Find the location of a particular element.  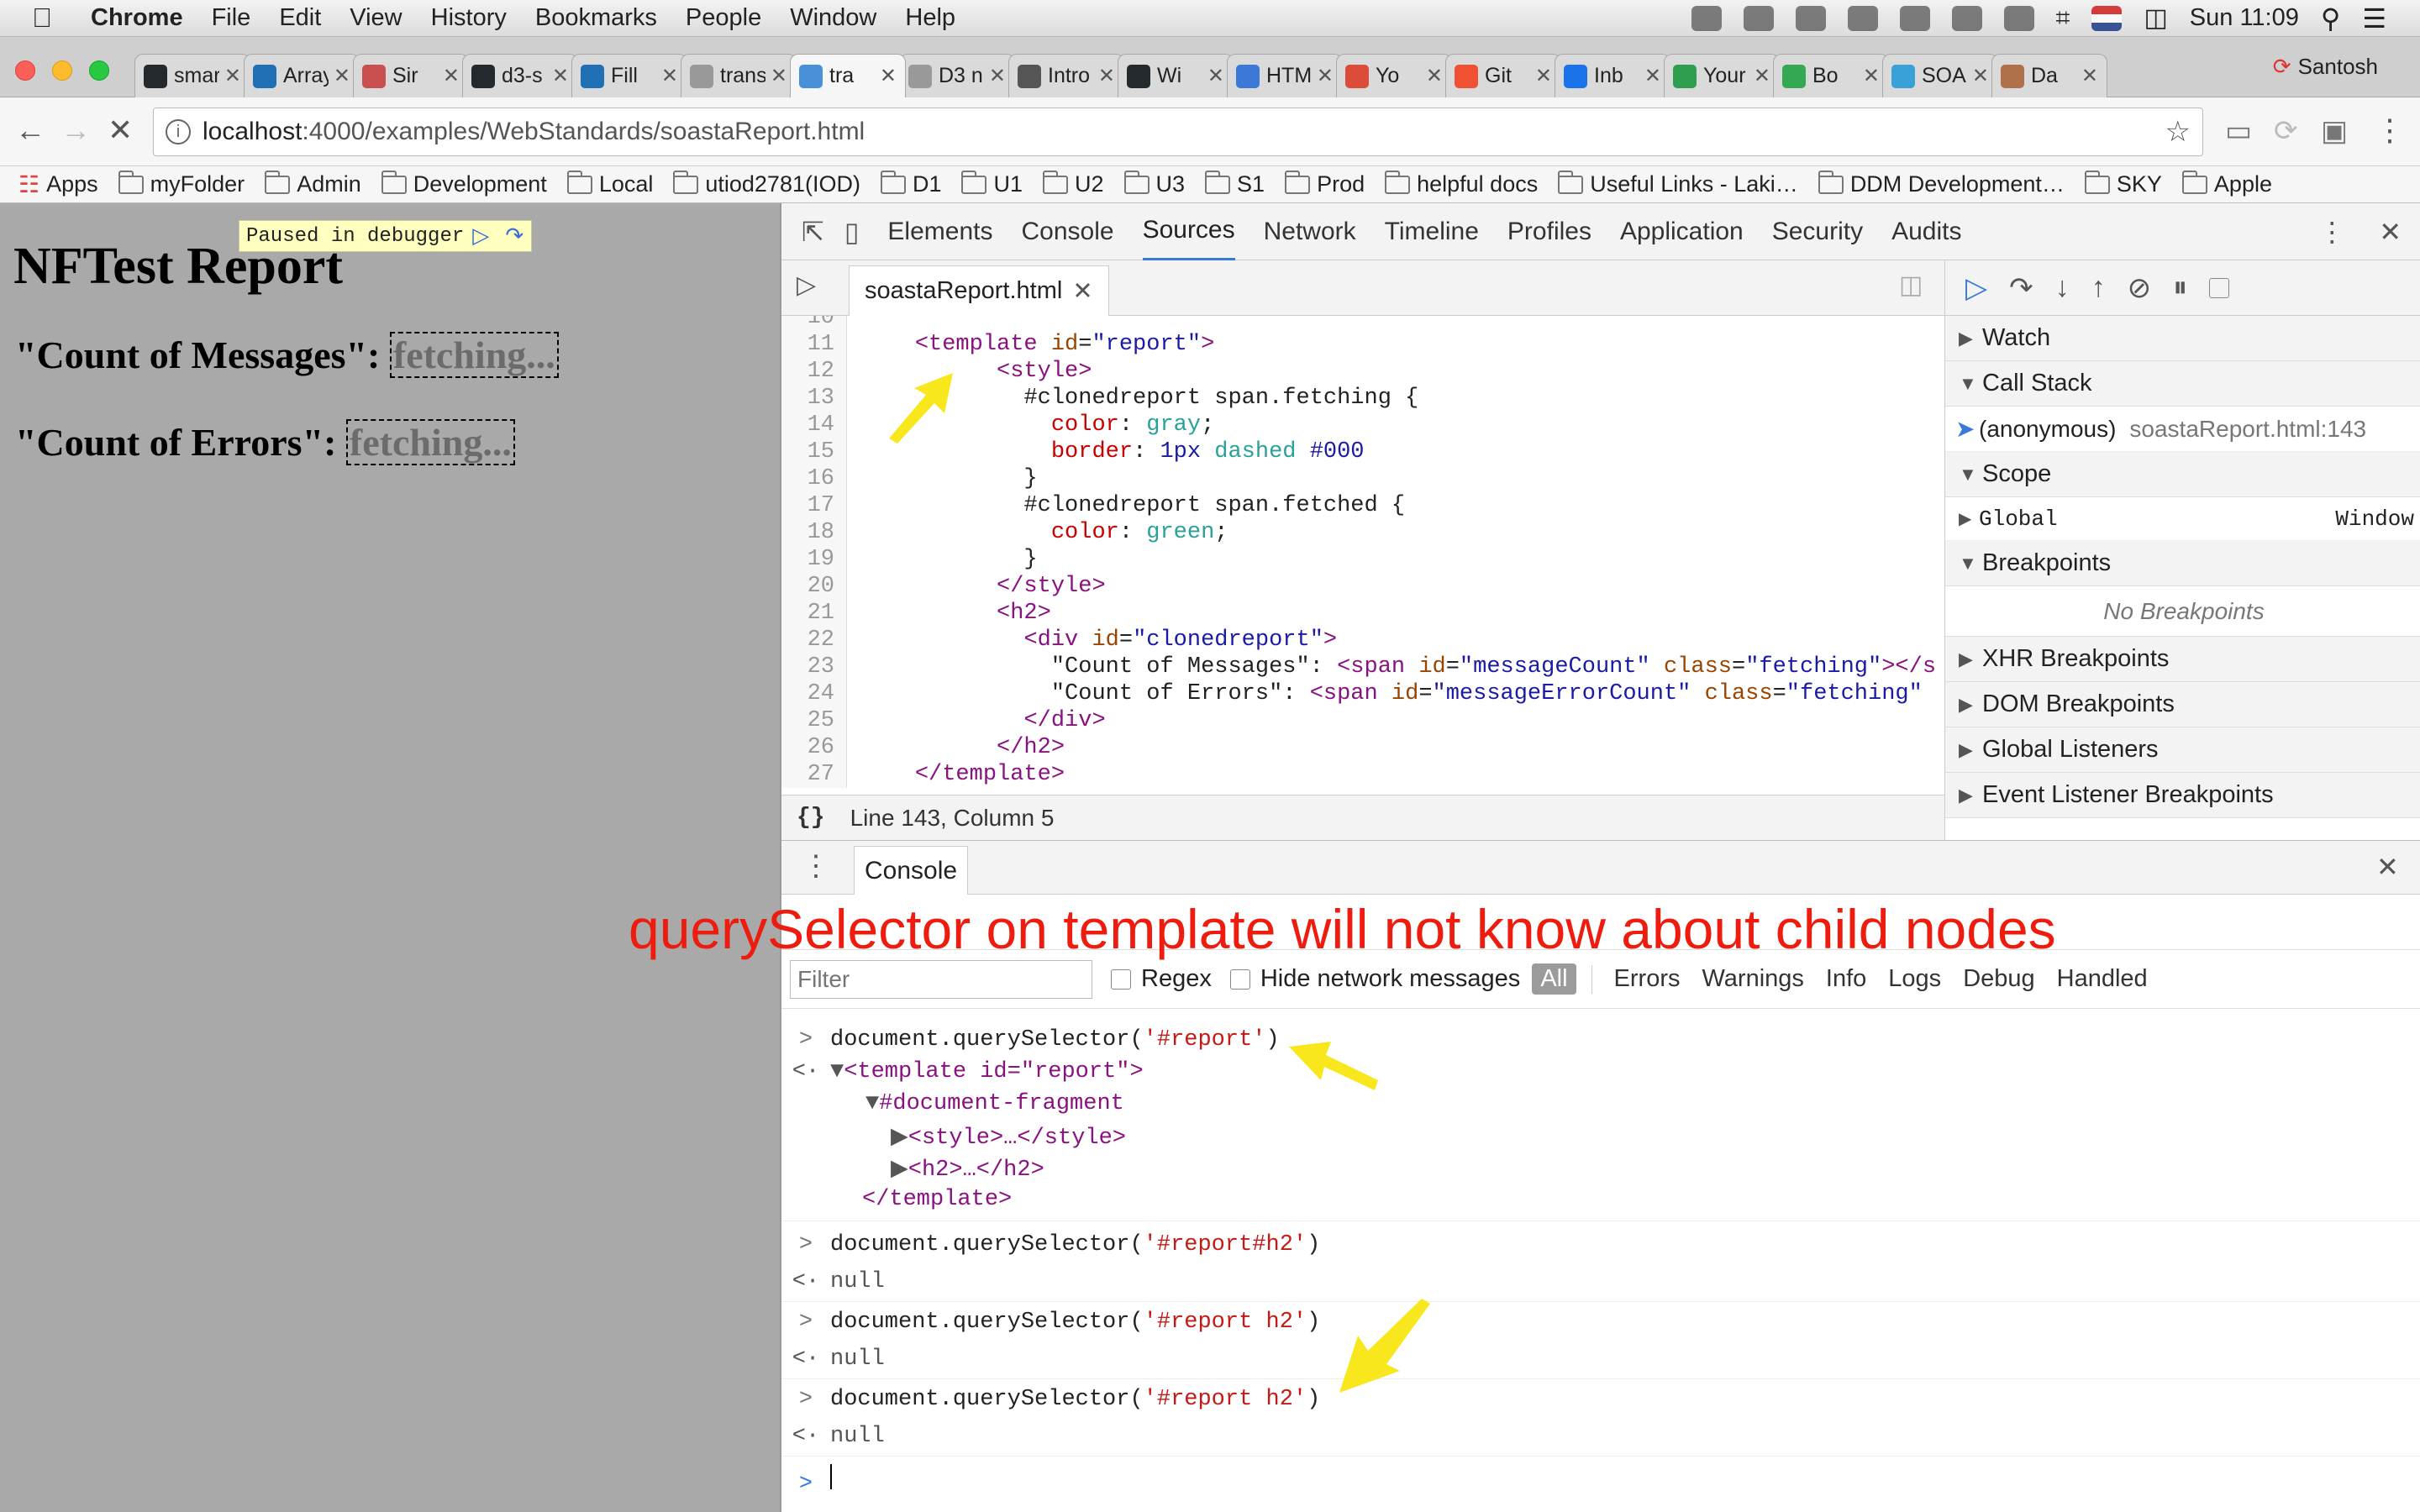

console-result-tree: <· ▼<template id="report"> is located at coordinates (1600, 1071).